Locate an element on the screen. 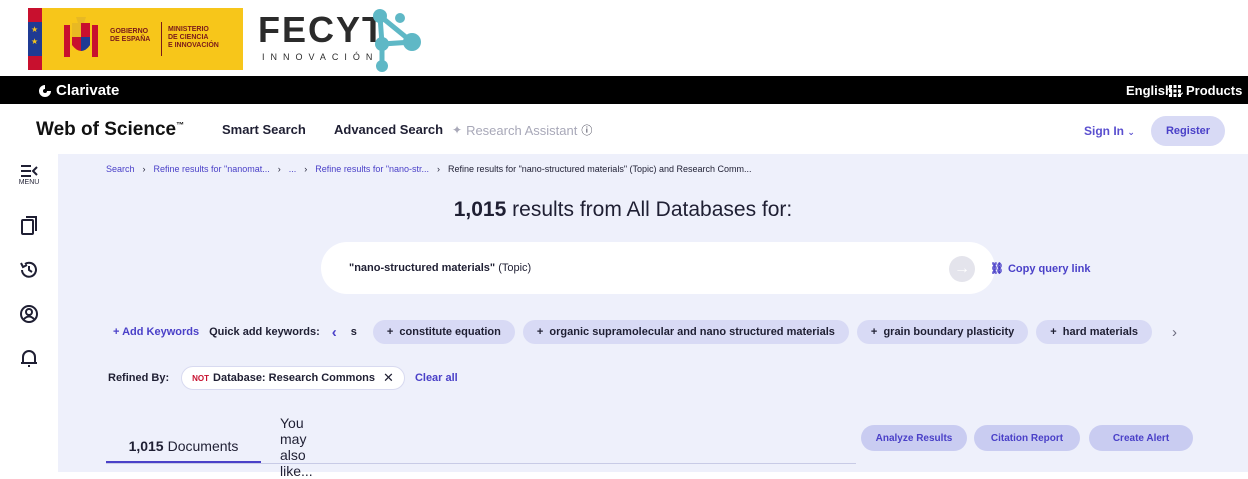 The width and height of the screenshot is (1248, 479). advanced-search-link: Advanced Search is located at coordinates (388, 129).